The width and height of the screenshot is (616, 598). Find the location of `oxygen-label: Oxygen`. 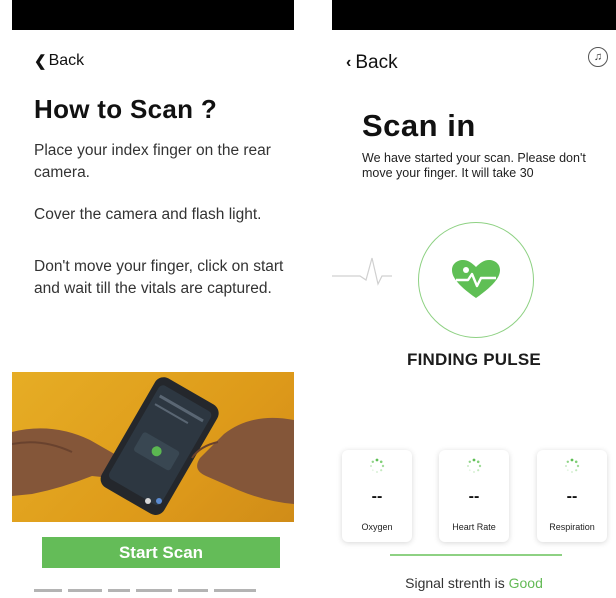

oxygen-label: Oxygen is located at coordinates (377, 527).